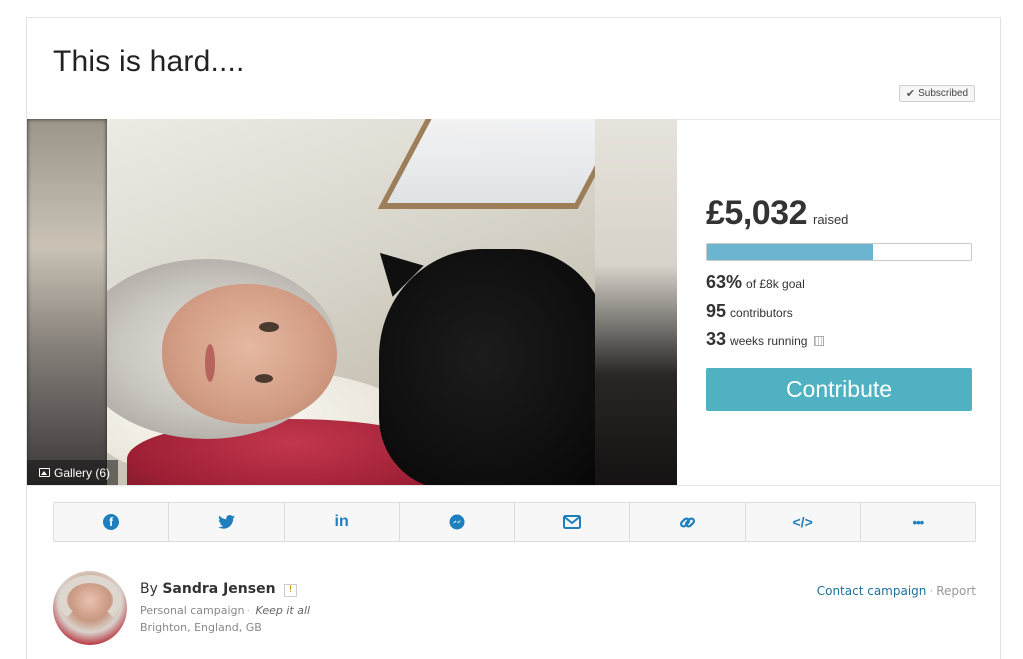  Describe the element at coordinates (910, 94) in the screenshot. I see `checkmark-icon: ✔` at that location.